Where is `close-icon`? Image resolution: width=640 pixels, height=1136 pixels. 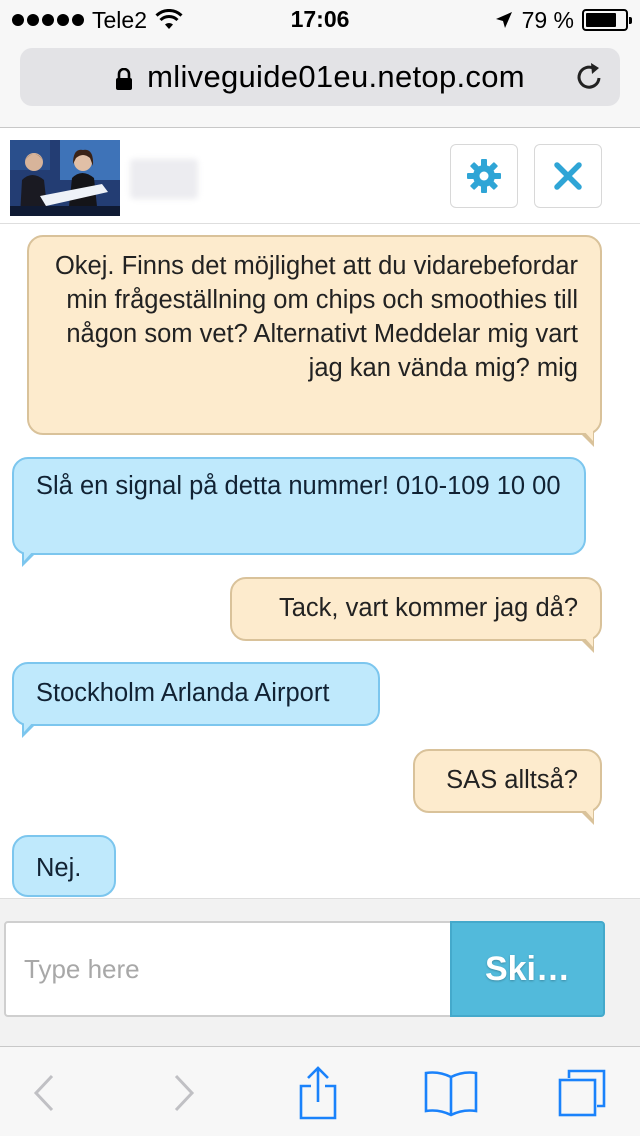 close-icon is located at coordinates (568, 176).